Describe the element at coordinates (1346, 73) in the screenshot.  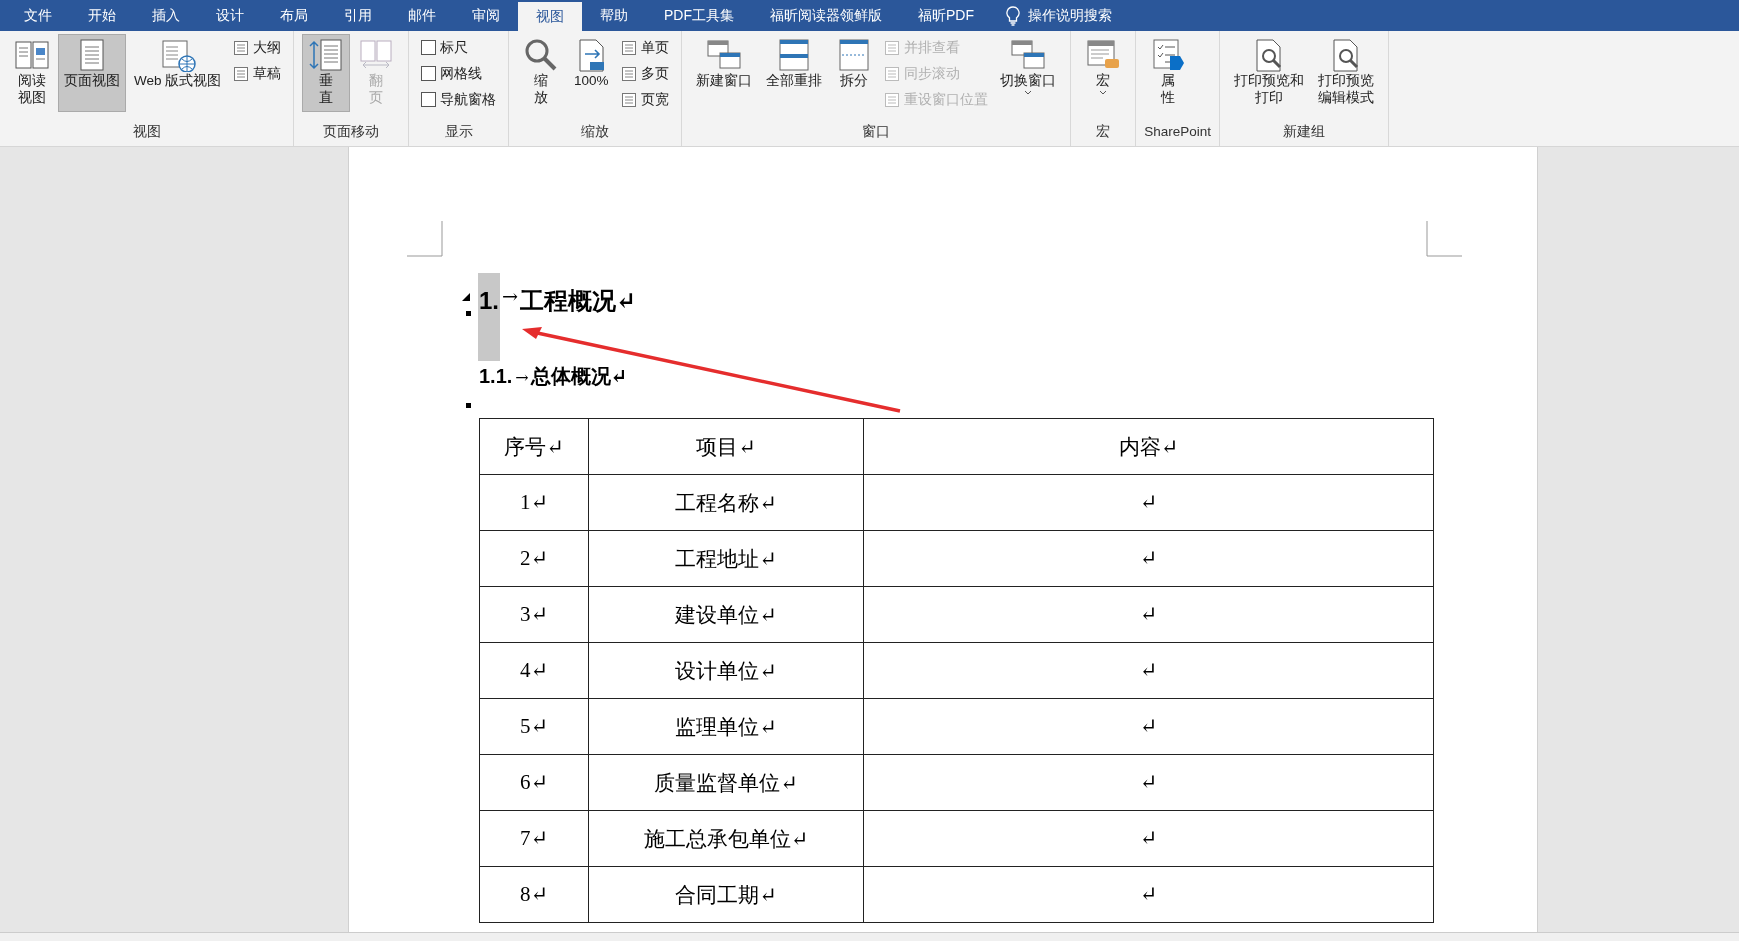
I see `ribbon-button: 打印预览 编辑模式` at that location.